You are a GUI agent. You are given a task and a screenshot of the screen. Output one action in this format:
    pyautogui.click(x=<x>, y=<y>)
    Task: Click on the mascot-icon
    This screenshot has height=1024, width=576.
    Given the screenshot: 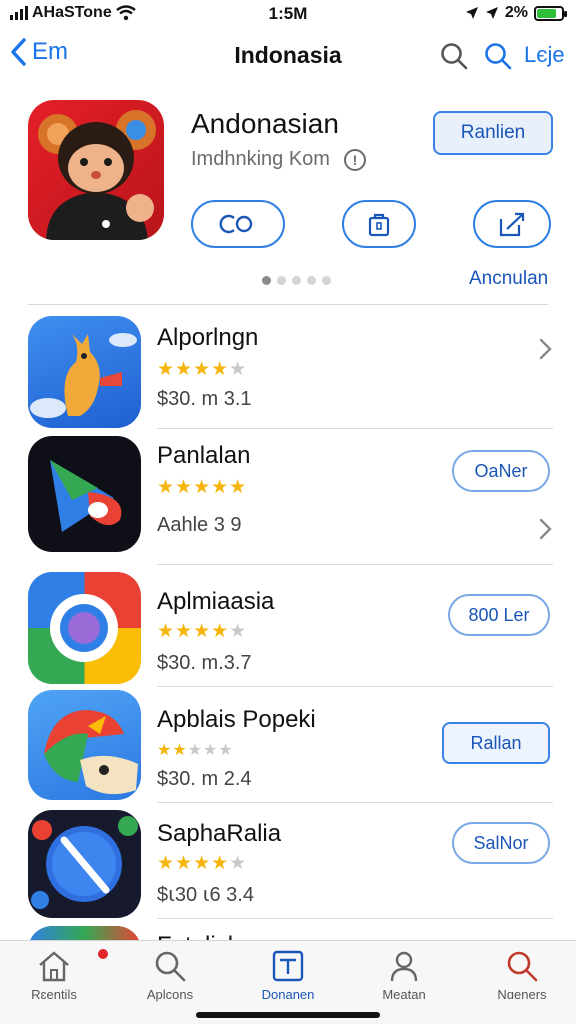 What is the action you would take?
    pyautogui.click(x=97, y=175)
    